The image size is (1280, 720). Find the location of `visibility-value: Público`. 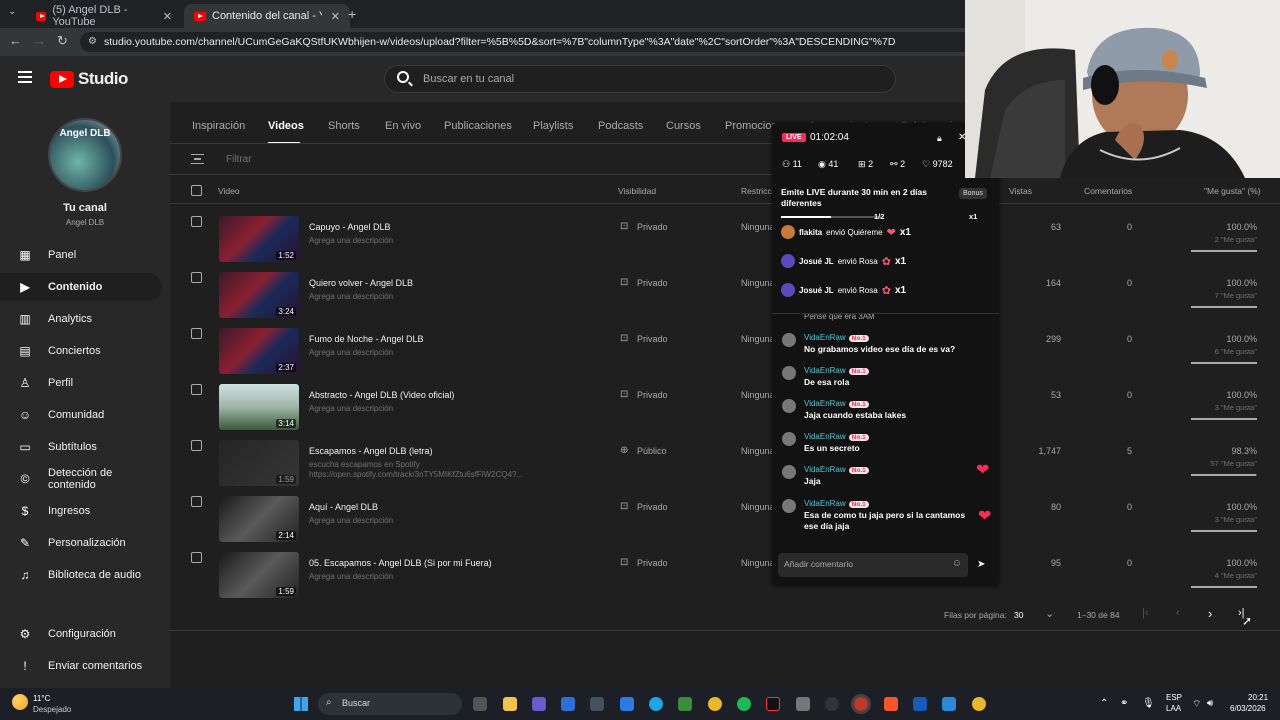

visibility-value: Público is located at coordinates (652, 451).